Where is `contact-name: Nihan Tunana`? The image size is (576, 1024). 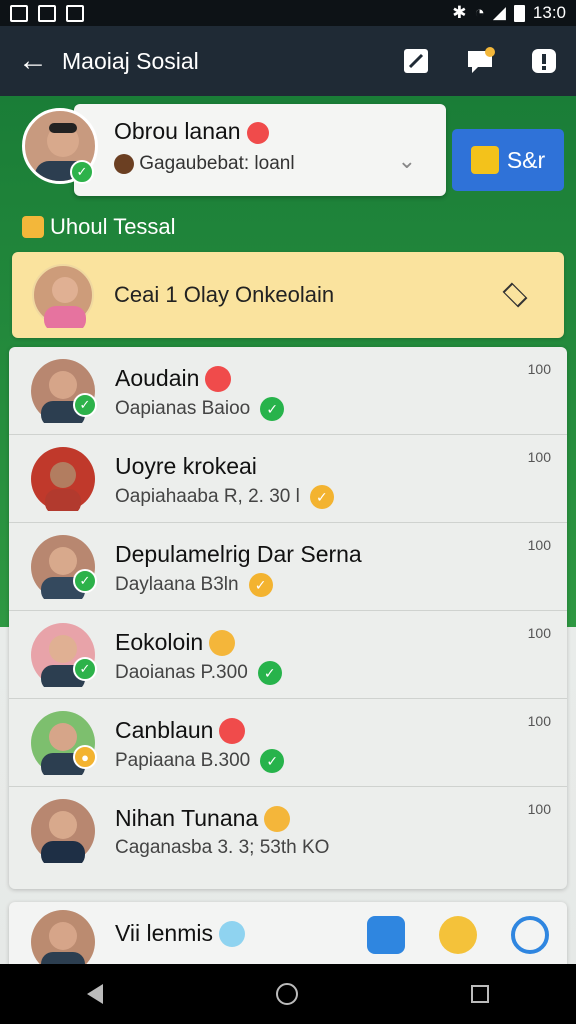
contact-name: Nihan Tunana is located at coordinates (203, 818).